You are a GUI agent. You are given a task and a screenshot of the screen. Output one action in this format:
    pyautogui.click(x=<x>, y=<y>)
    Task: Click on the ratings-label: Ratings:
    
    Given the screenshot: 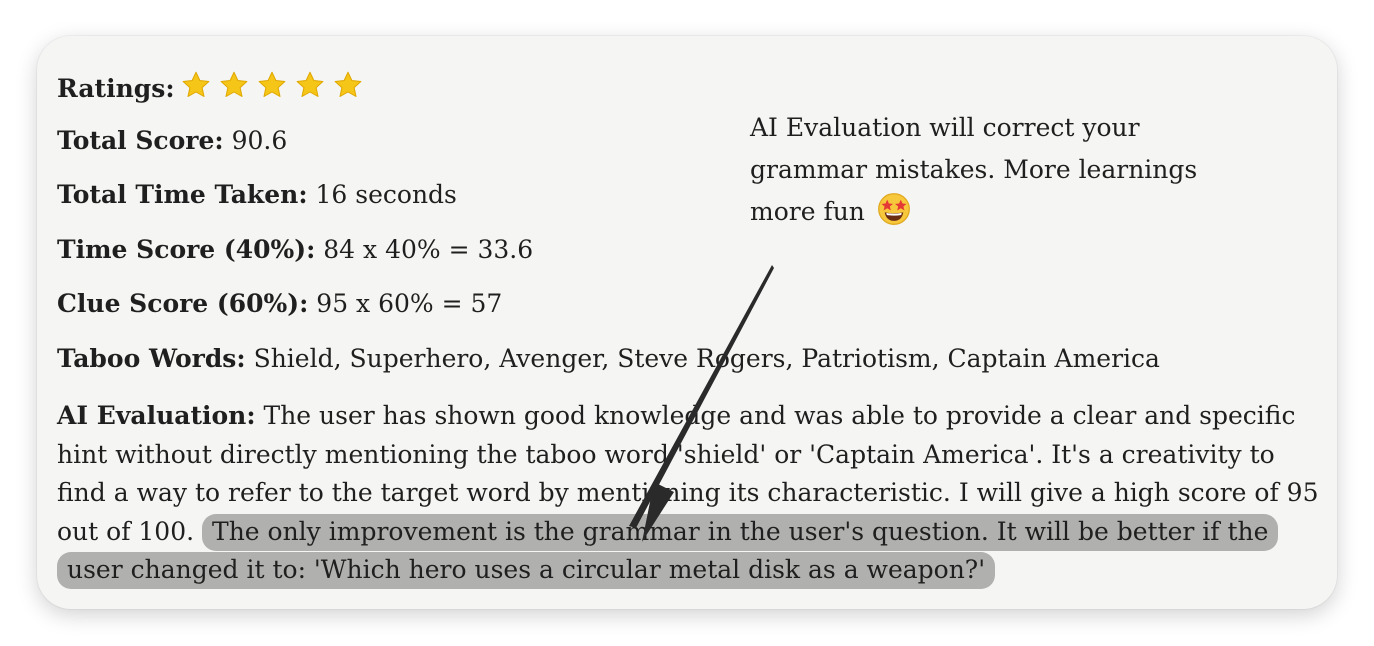 What is the action you would take?
    pyautogui.click(x=116, y=88)
    